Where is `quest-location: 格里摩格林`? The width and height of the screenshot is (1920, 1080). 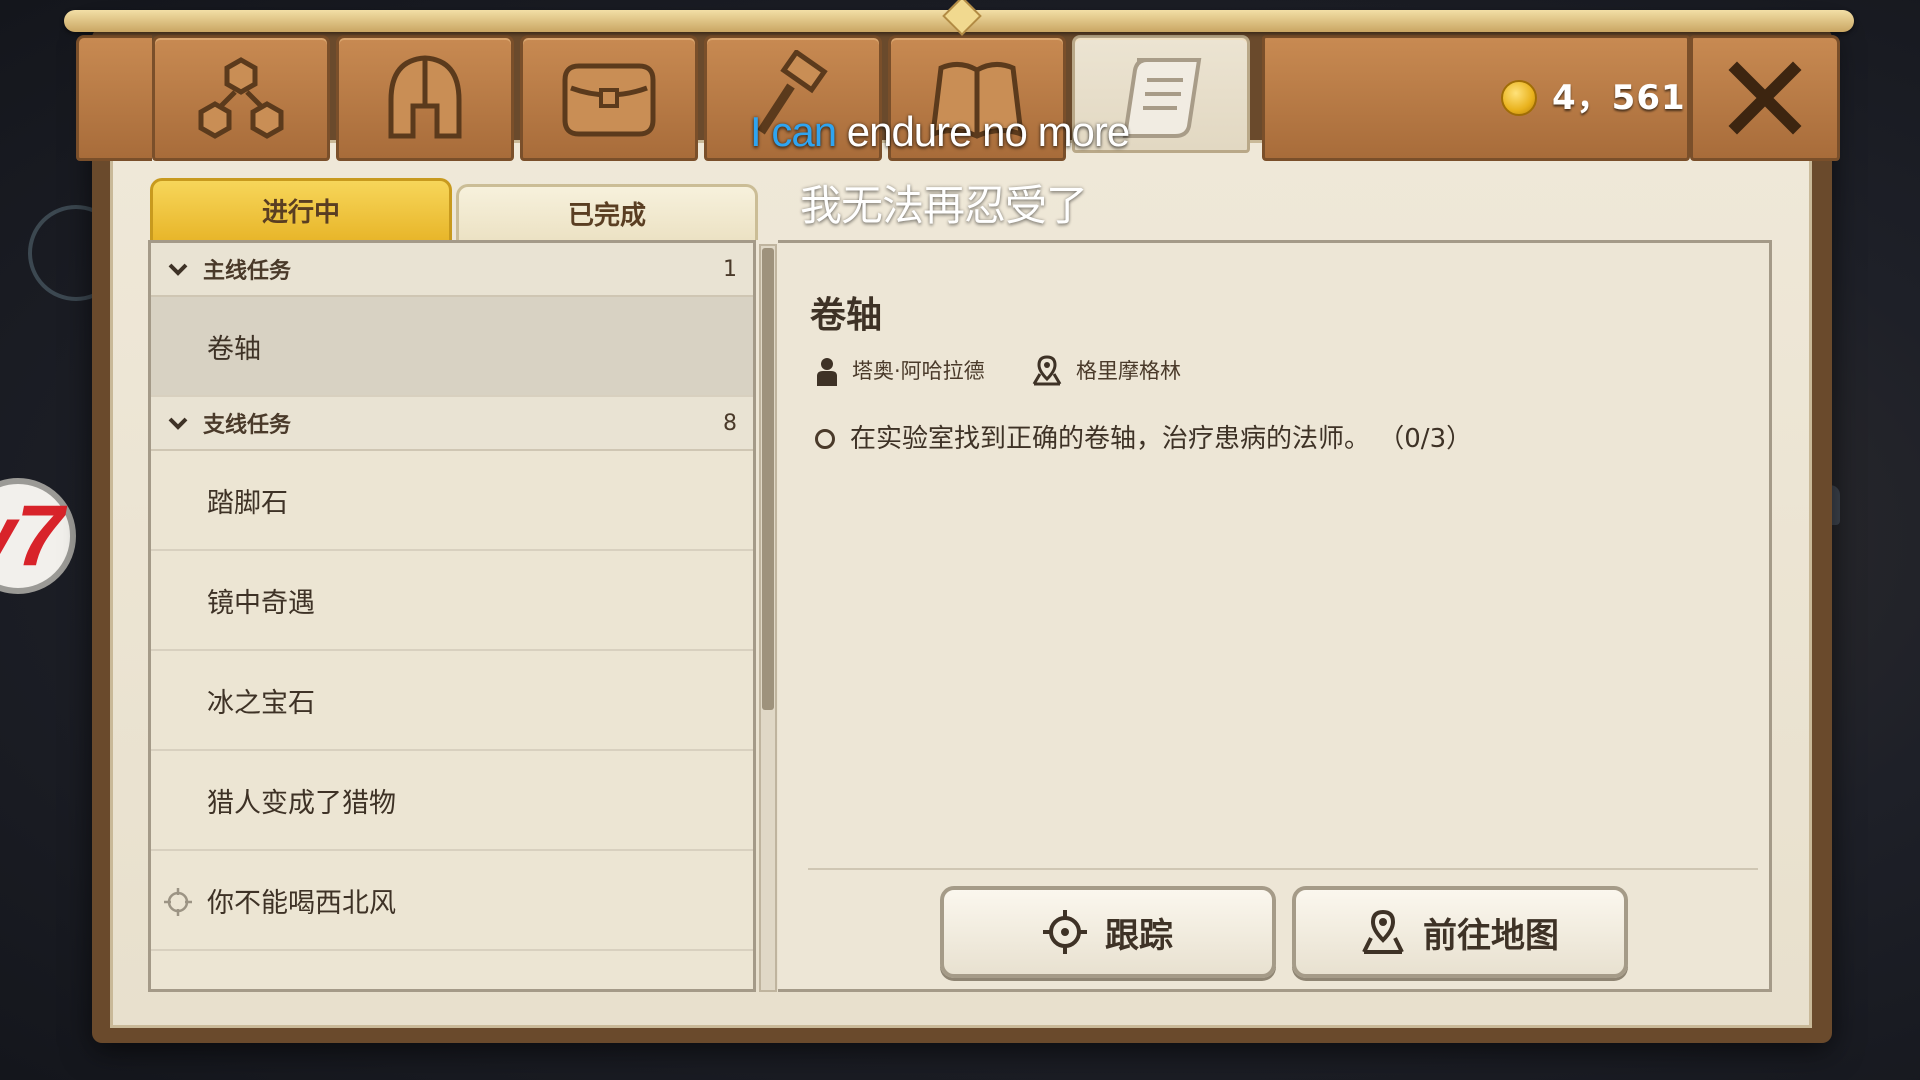
quest-location: 格里摩格林 is located at coordinates (1128, 371).